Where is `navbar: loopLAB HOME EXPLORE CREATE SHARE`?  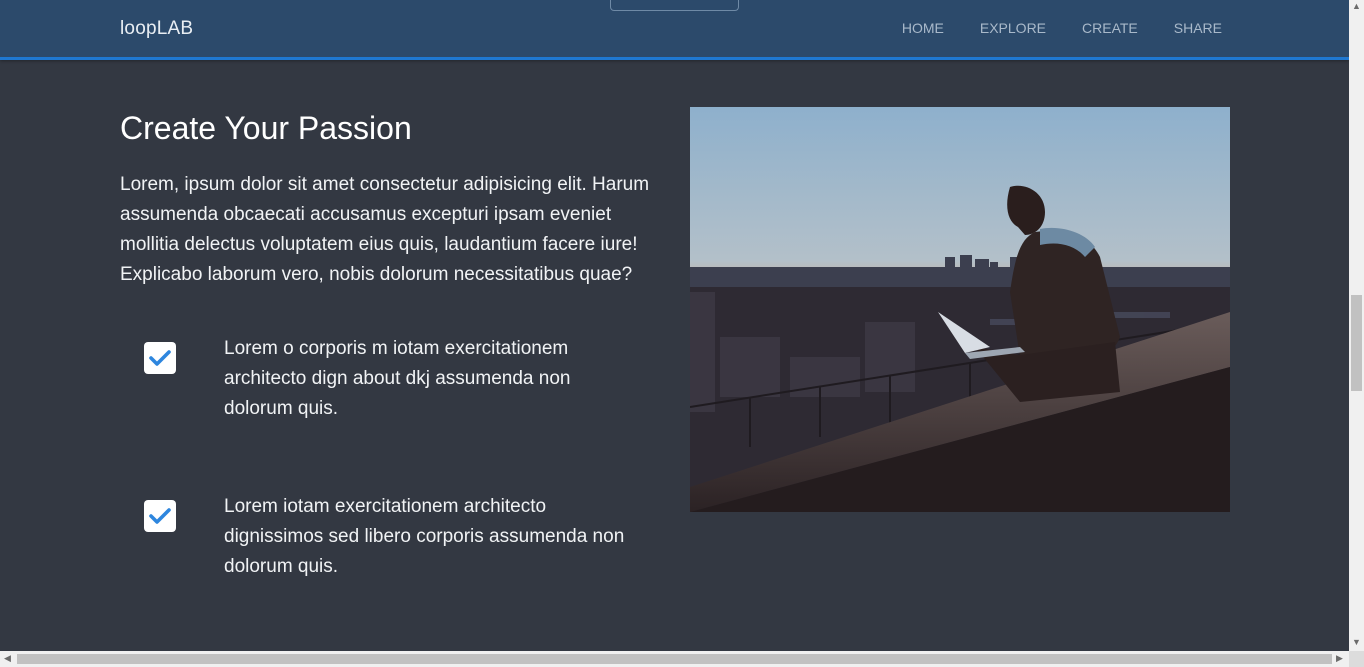
navbar: loopLAB HOME EXPLORE CREATE SHARE is located at coordinates (674, 30).